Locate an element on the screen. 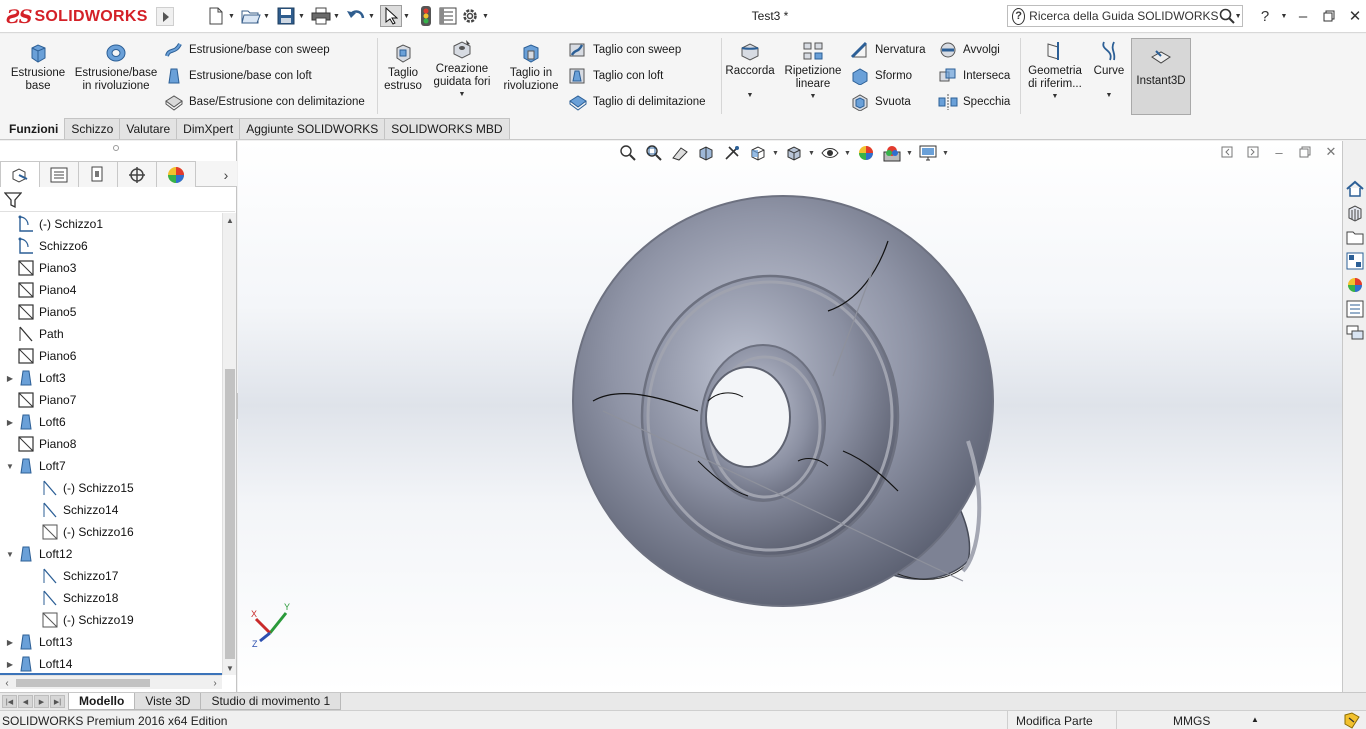  undo-caret: ▼ is located at coordinates (371, 16).